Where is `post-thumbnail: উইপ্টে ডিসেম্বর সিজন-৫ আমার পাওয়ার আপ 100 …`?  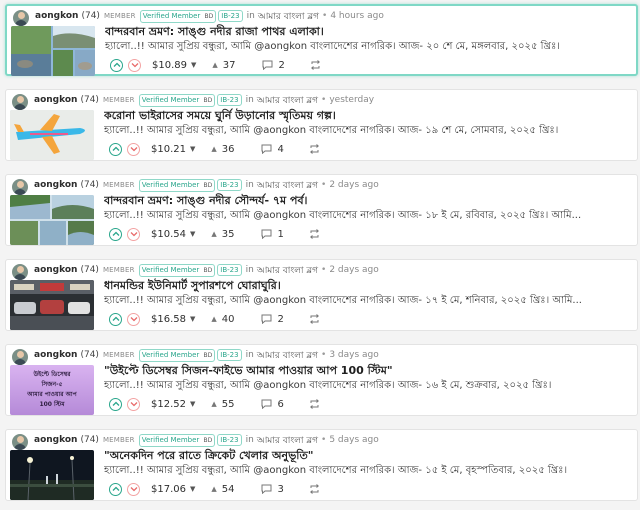 post-thumbnail: উইপ্টে ডিসেম্বর সিজন-৫ আমার পাওয়ার আপ 100 … is located at coordinates (52, 390).